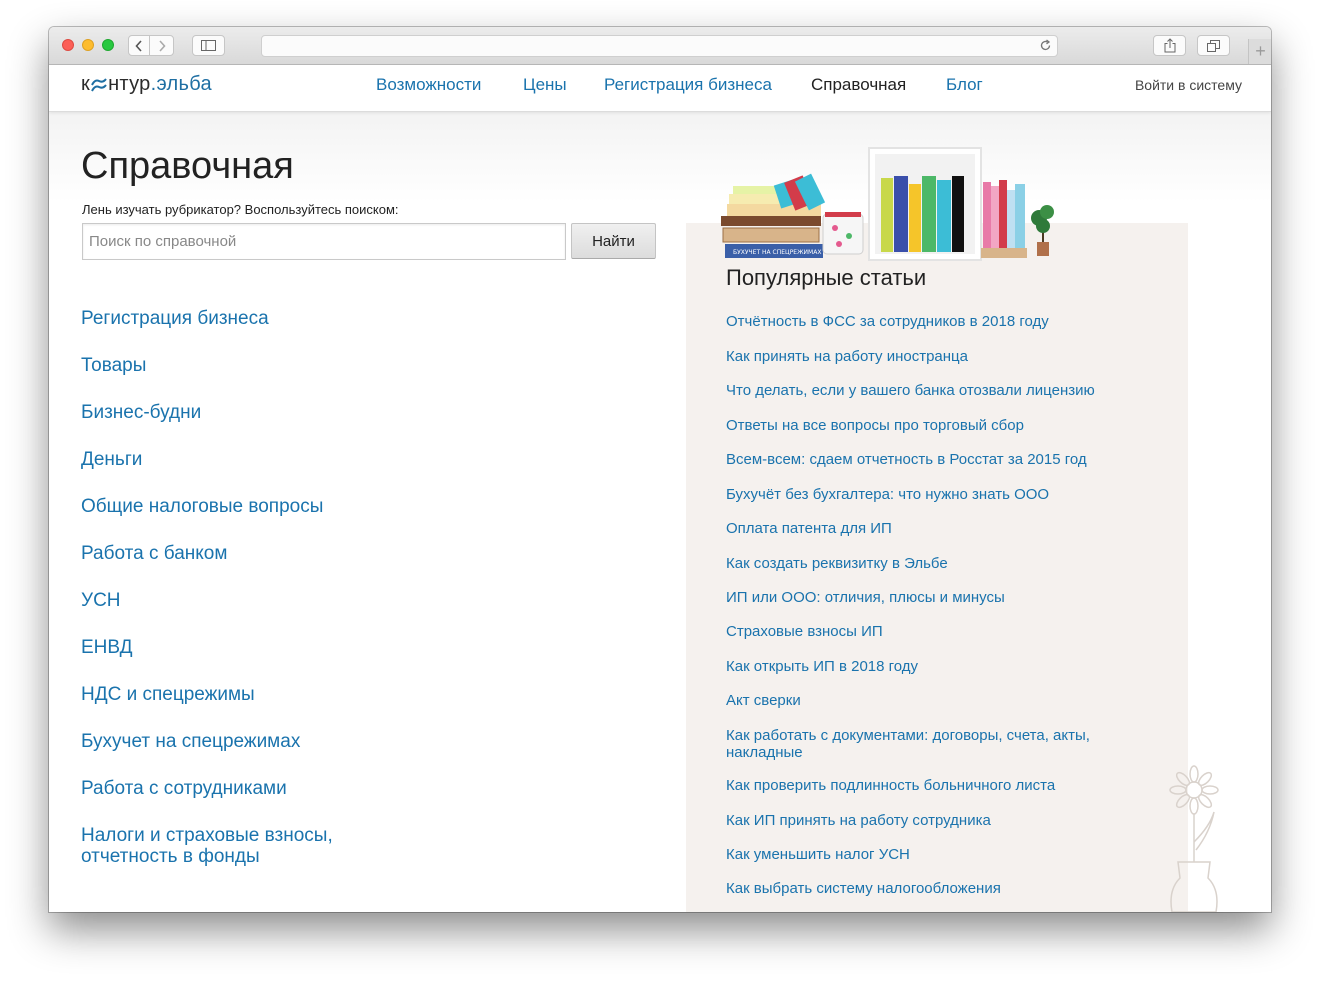 This screenshot has height=983, width=1320. I want to click on article-link: Акт сверки, so click(926, 700).